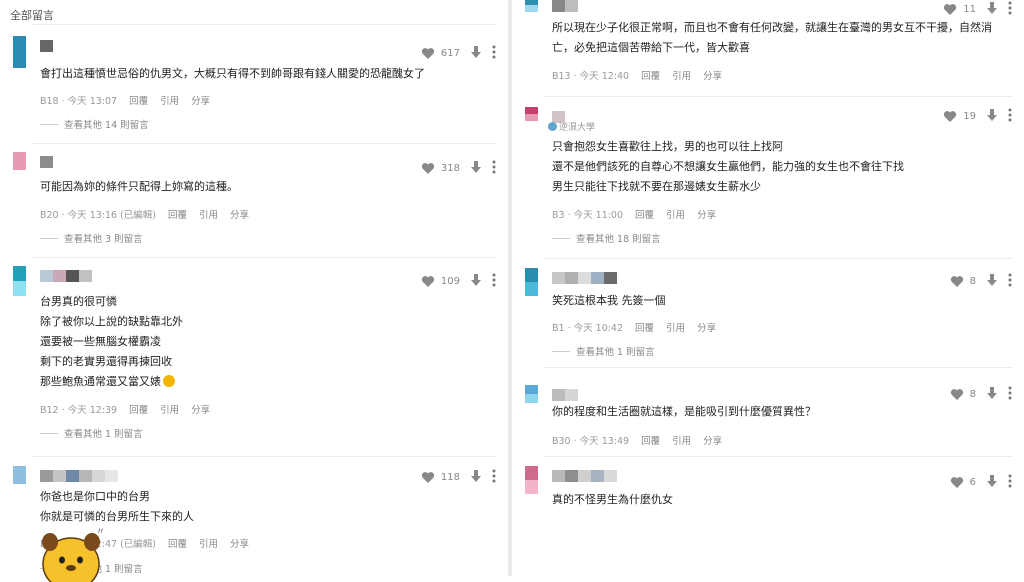 The image size is (1024, 582). Describe the element at coordinates (977, 9) in the screenshot. I see `comment-actions: 11` at that location.